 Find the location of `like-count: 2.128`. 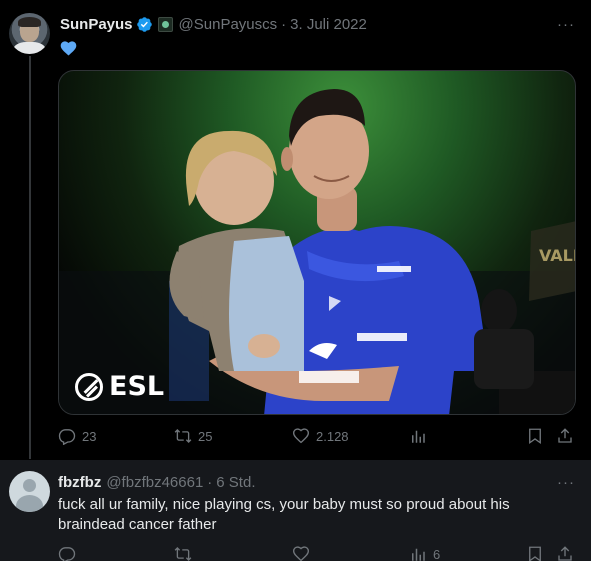

like-count: 2.128 is located at coordinates (332, 436).